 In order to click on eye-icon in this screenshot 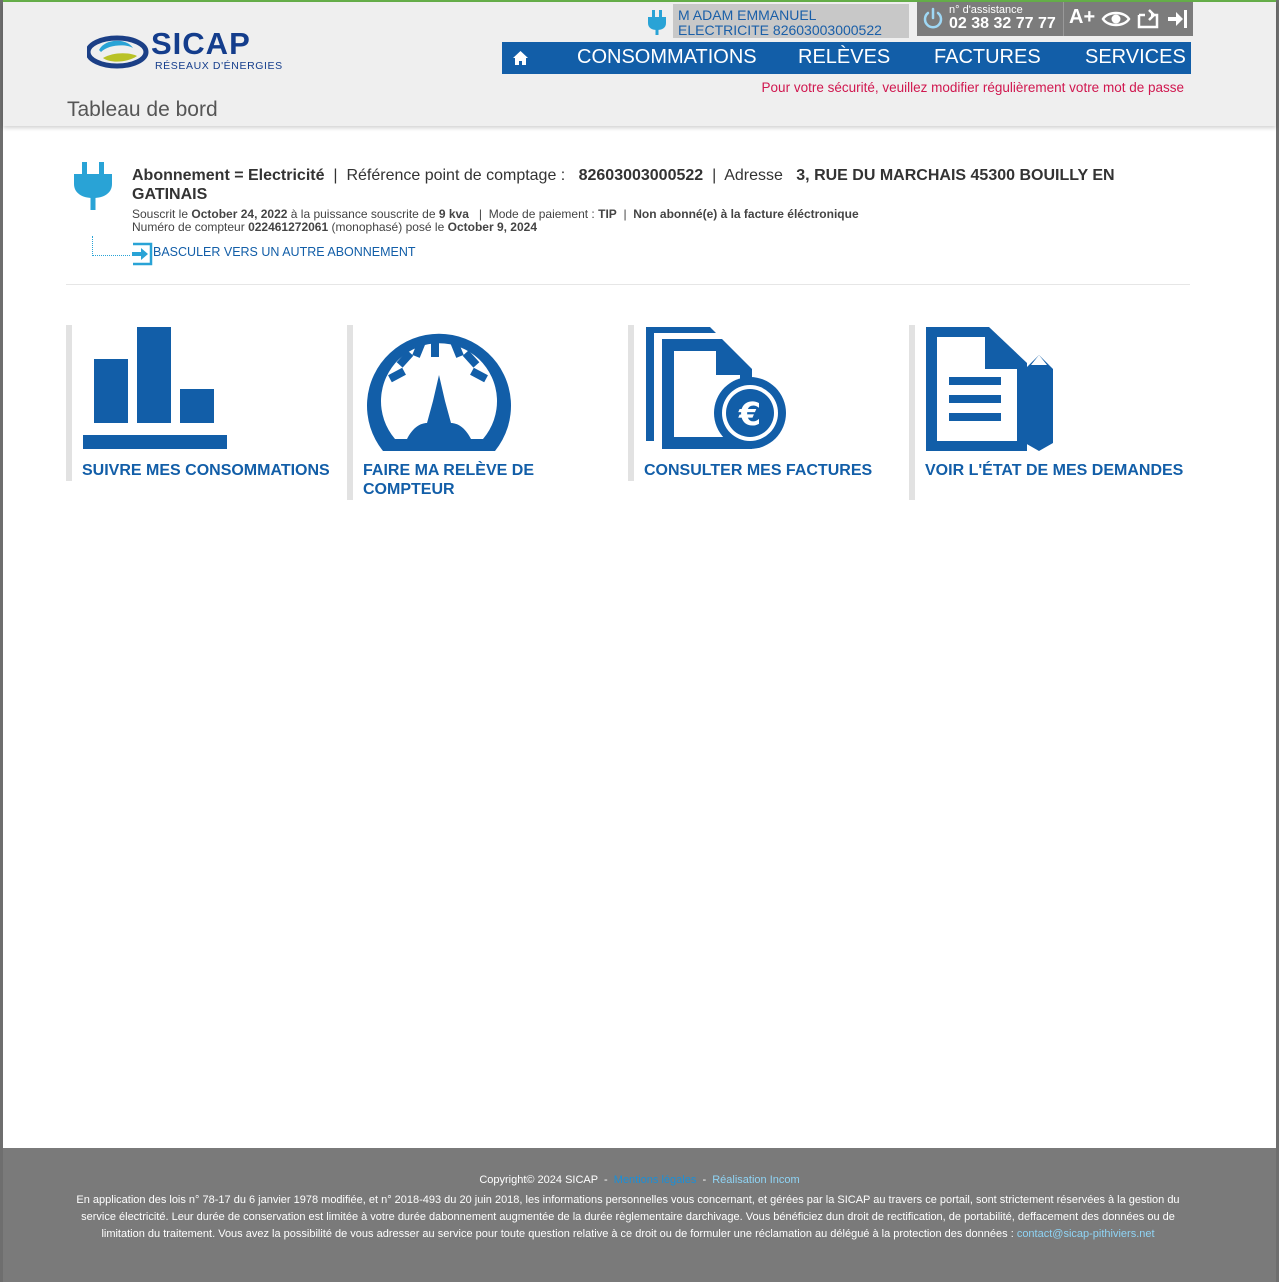, I will do `click(1116, 19)`.